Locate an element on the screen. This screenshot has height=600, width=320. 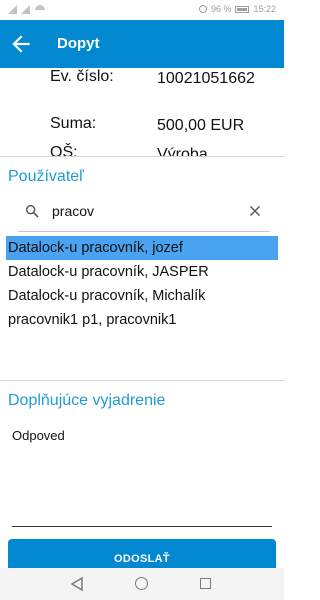
comment-underline is located at coordinates (142, 526).